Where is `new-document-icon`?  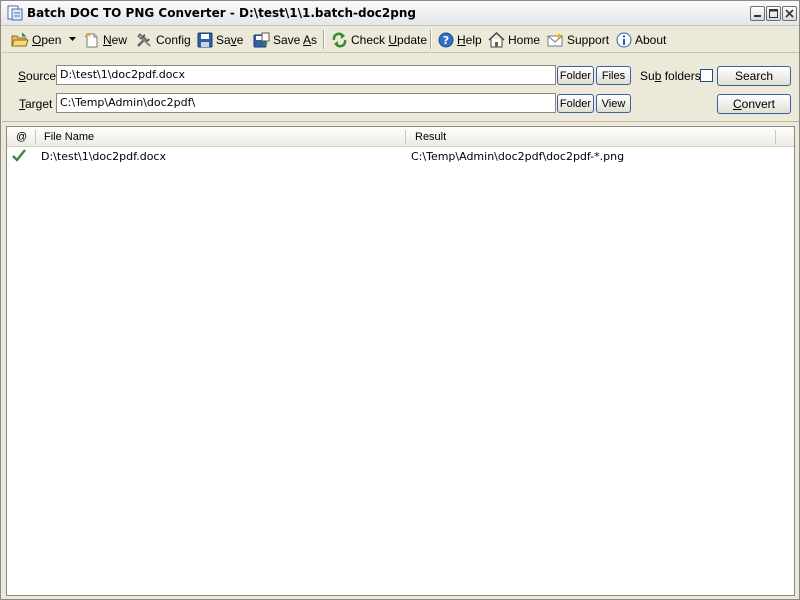 new-document-icon is located at coordinates (91, 39).